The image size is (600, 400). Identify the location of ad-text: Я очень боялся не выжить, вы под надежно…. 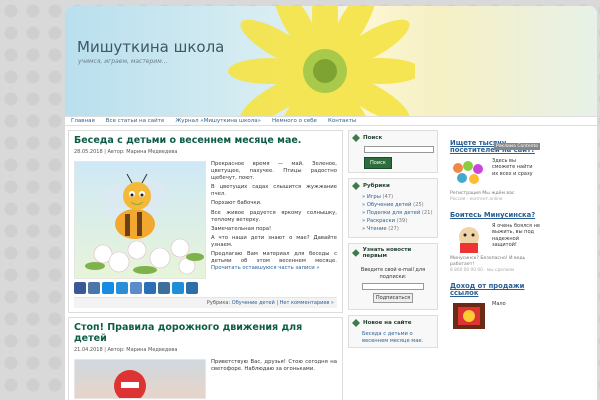
(516, 235).